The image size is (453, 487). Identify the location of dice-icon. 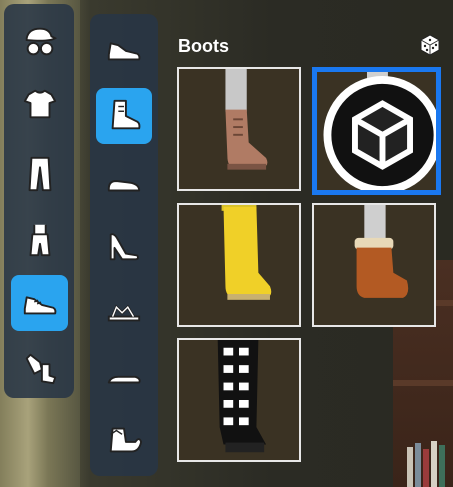
(430, 45).